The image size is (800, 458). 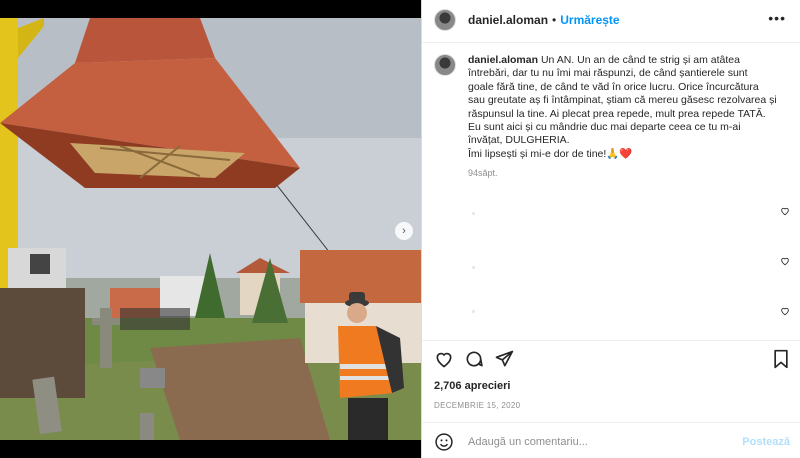 What do you see at coordinates (504, 359) in the screenshot?
I see `send-icon` at bounding box center [504, 359].